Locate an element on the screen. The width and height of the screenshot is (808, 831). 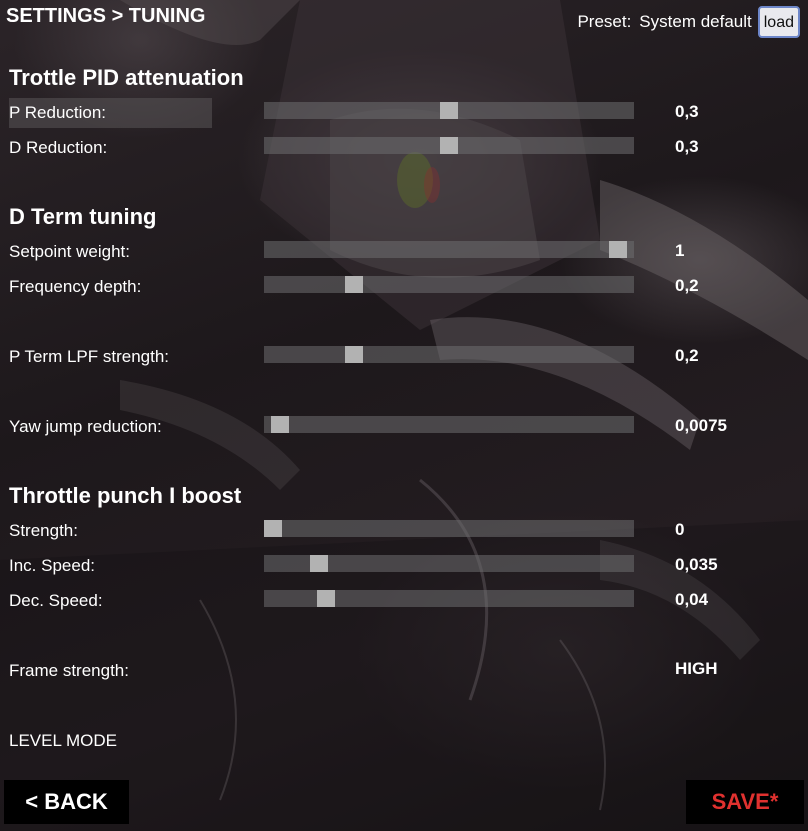
section-title-punch: Throttle punch I boost is located at coordinates (125, 495).